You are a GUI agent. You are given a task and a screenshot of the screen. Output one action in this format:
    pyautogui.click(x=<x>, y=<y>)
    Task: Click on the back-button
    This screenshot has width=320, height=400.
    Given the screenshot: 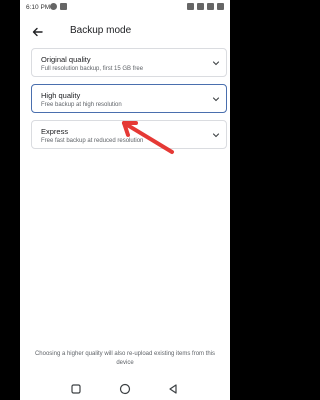 What is the action you would take?
    pyautogui.click(x=38, y=32)
    